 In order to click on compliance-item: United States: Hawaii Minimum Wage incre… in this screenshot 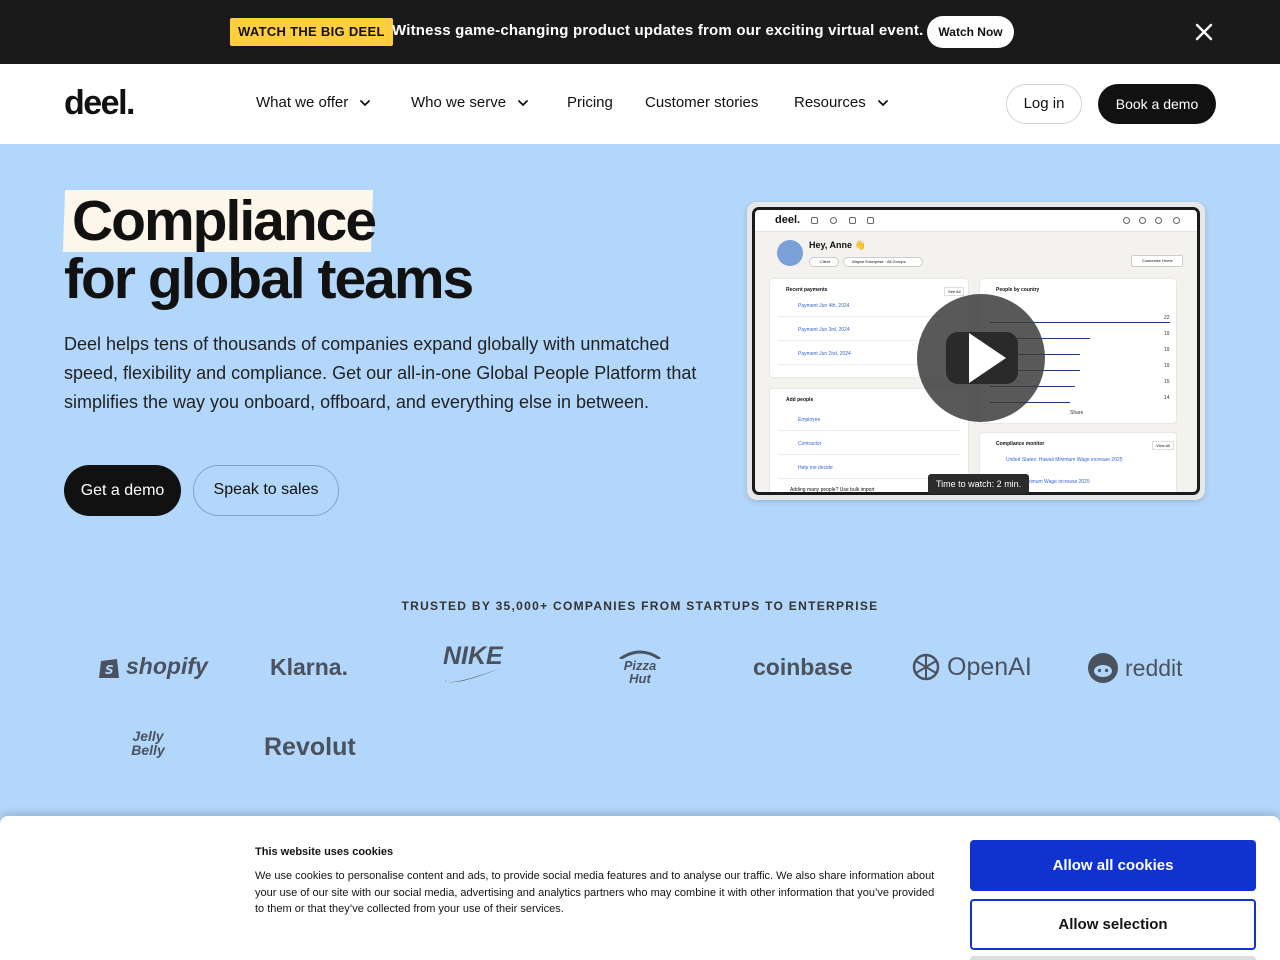, I will do `click(1064, 460)`.